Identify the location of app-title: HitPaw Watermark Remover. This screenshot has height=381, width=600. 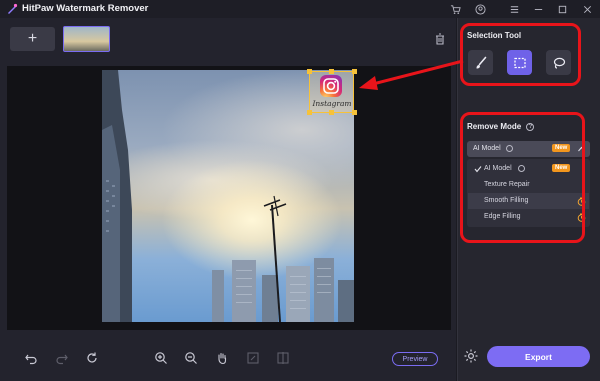
(85, 8).